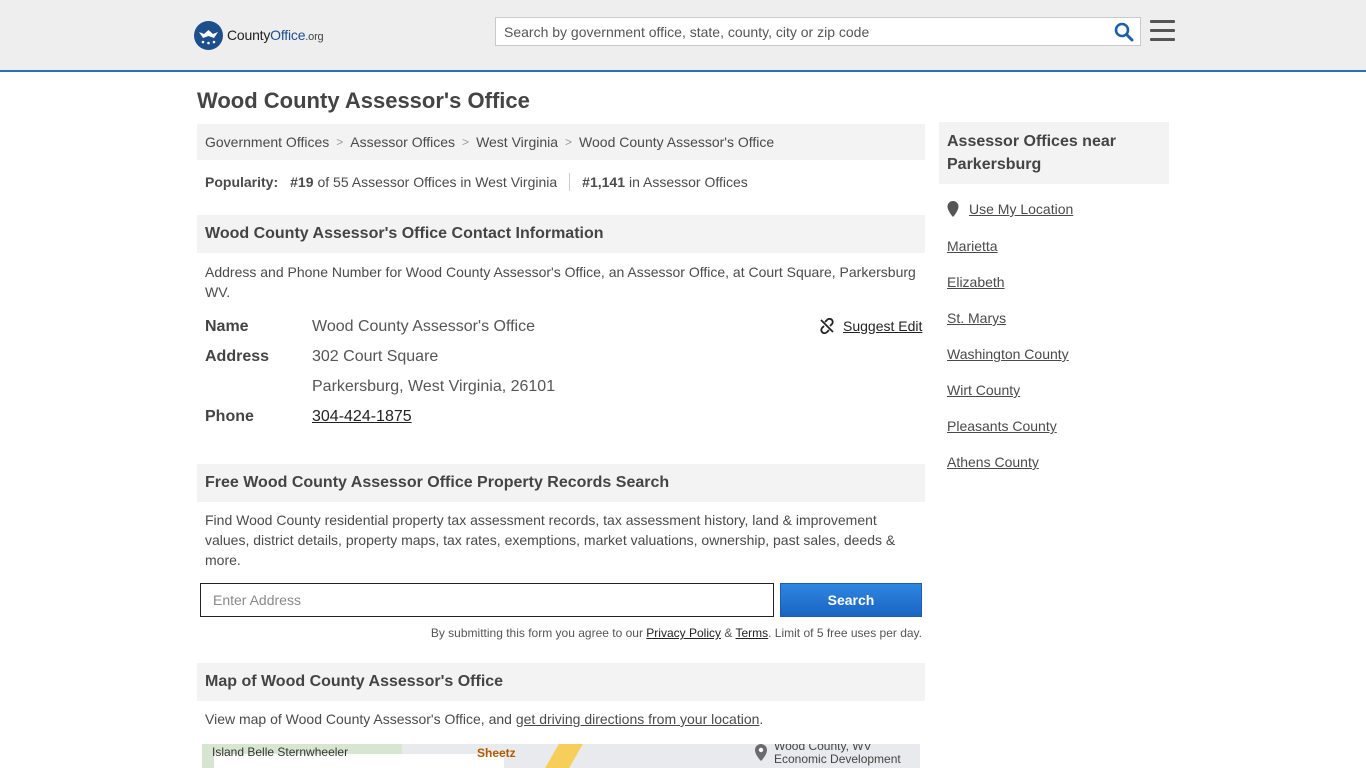 The width and height of the screenshot is (1366, 768). I want to click on national-rank: #1,141, so click(603, 182).